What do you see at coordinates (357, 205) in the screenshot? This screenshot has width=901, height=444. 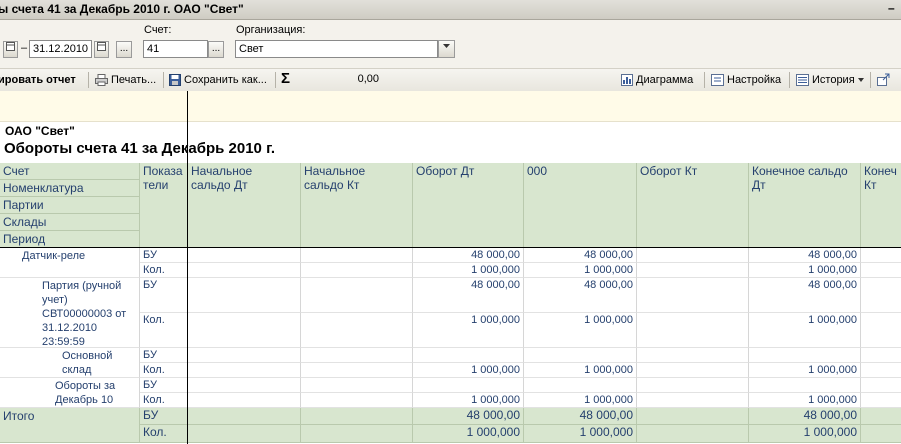 I see `header-nach-saldo-kt: Начальное сальдо Кт` at bounding box center [357, 205].